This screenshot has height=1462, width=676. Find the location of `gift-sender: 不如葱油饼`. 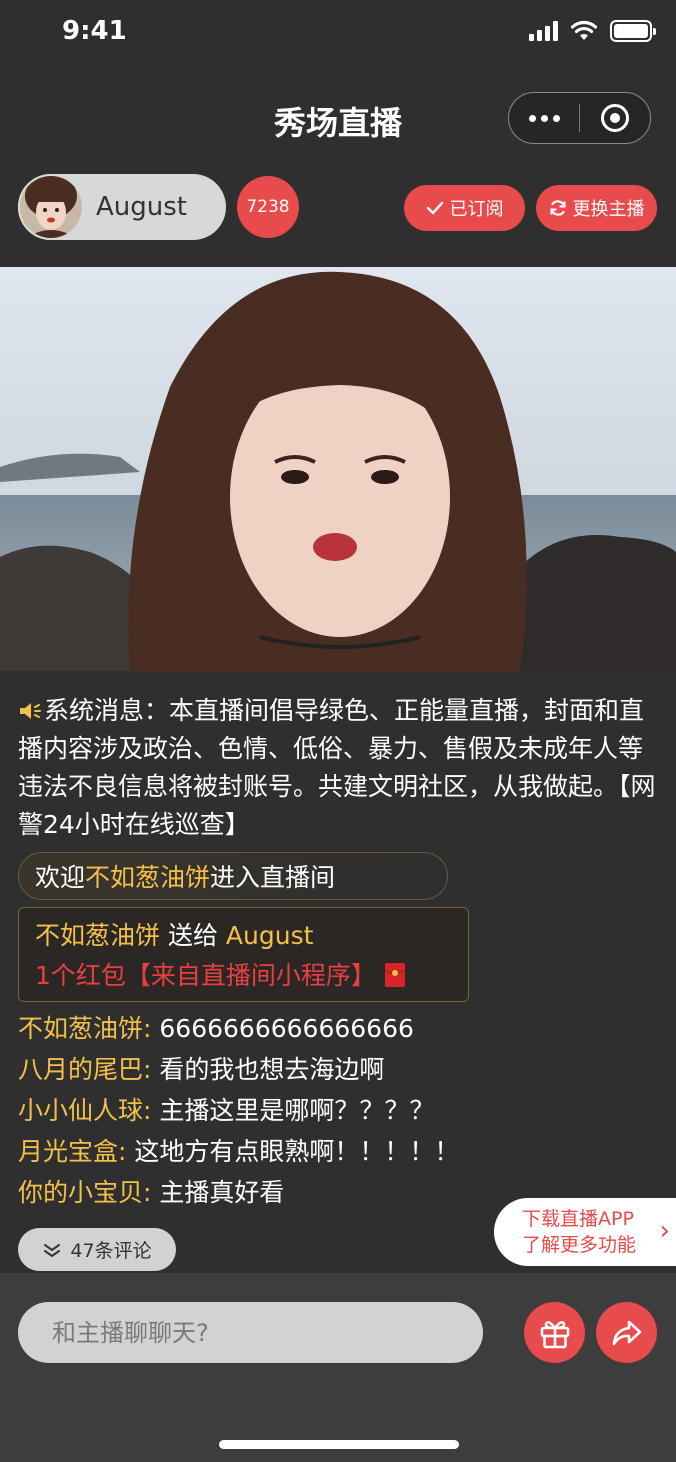

gift-sender: 不如葱油饼 is located at coordinates (98, 935).